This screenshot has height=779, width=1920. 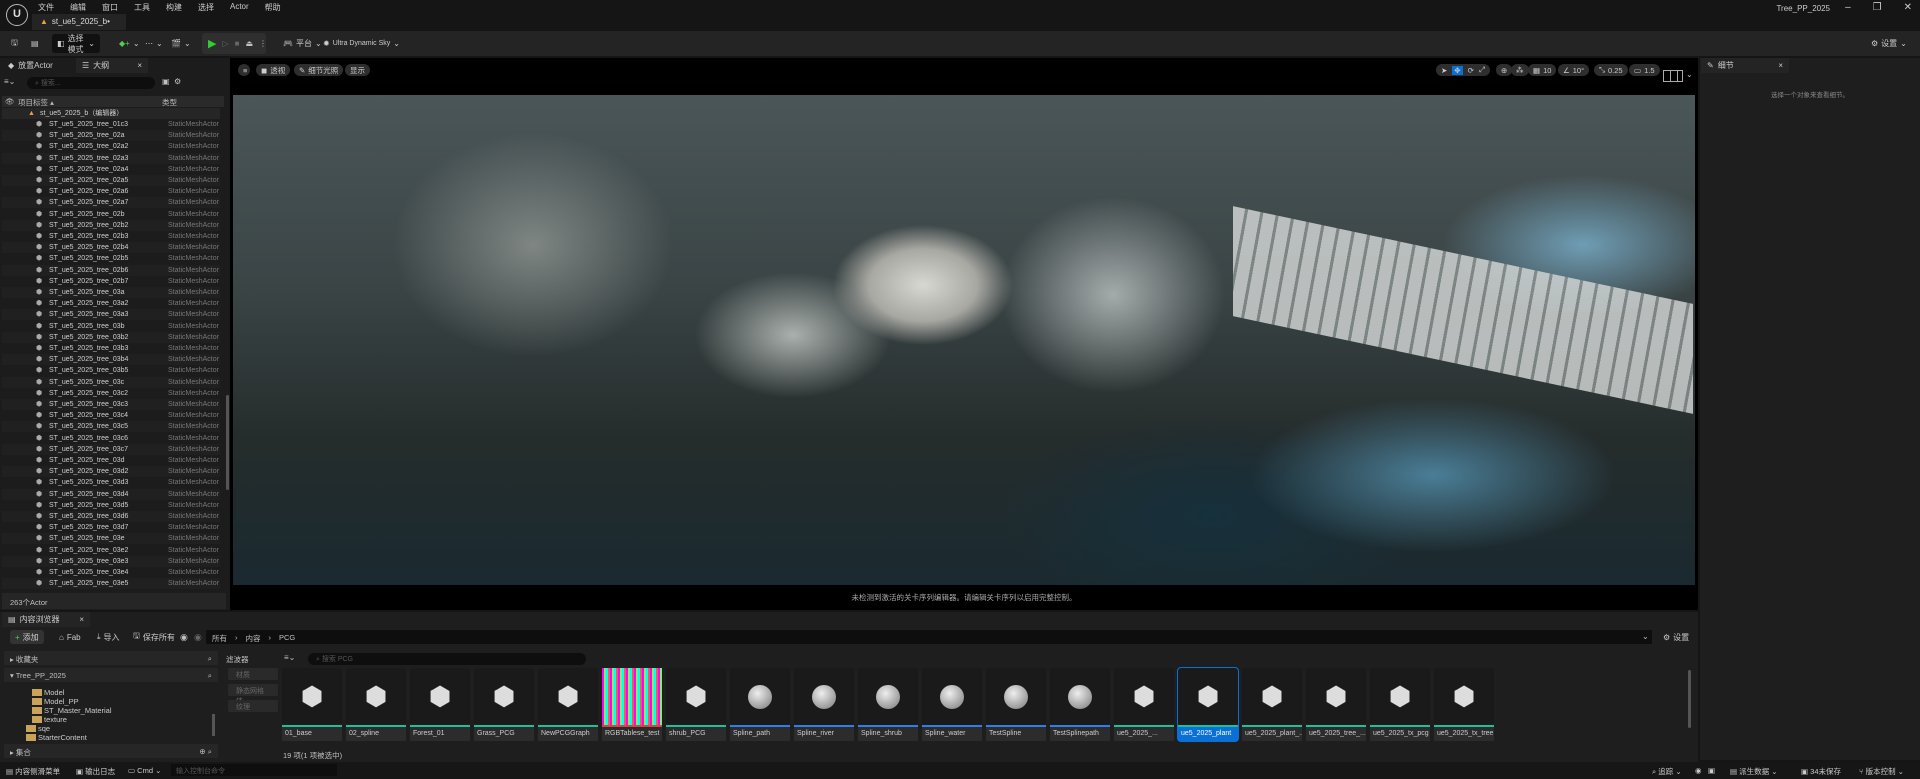 What do you see at coordinates (632, 704) in the screenshot?
I see `asset-tile: RGBTablese_test` at bounding box center [632, 704].